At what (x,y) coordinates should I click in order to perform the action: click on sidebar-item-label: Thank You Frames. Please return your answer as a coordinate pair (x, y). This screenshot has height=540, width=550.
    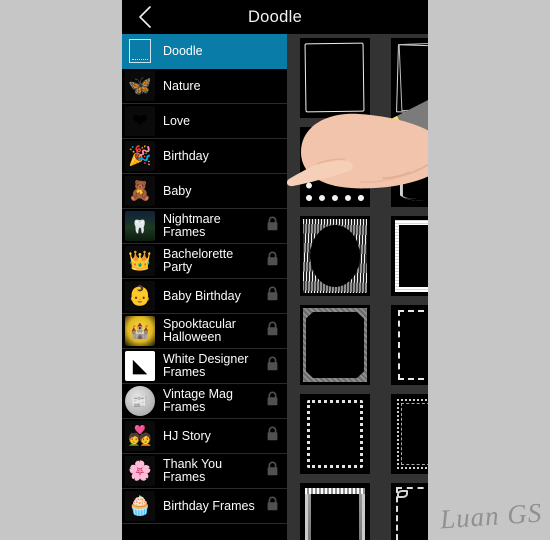
    Looking at the image, I should click on (193, 470).